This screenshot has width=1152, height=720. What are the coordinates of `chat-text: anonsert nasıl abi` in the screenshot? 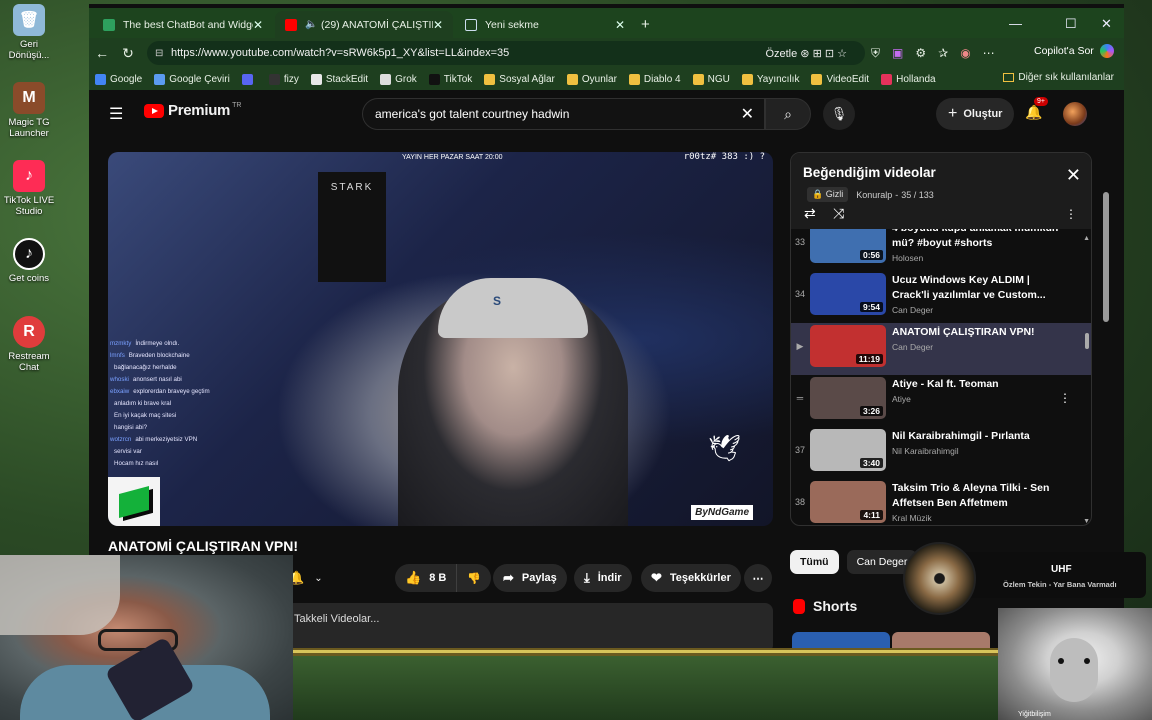 It's located at (157, 379).